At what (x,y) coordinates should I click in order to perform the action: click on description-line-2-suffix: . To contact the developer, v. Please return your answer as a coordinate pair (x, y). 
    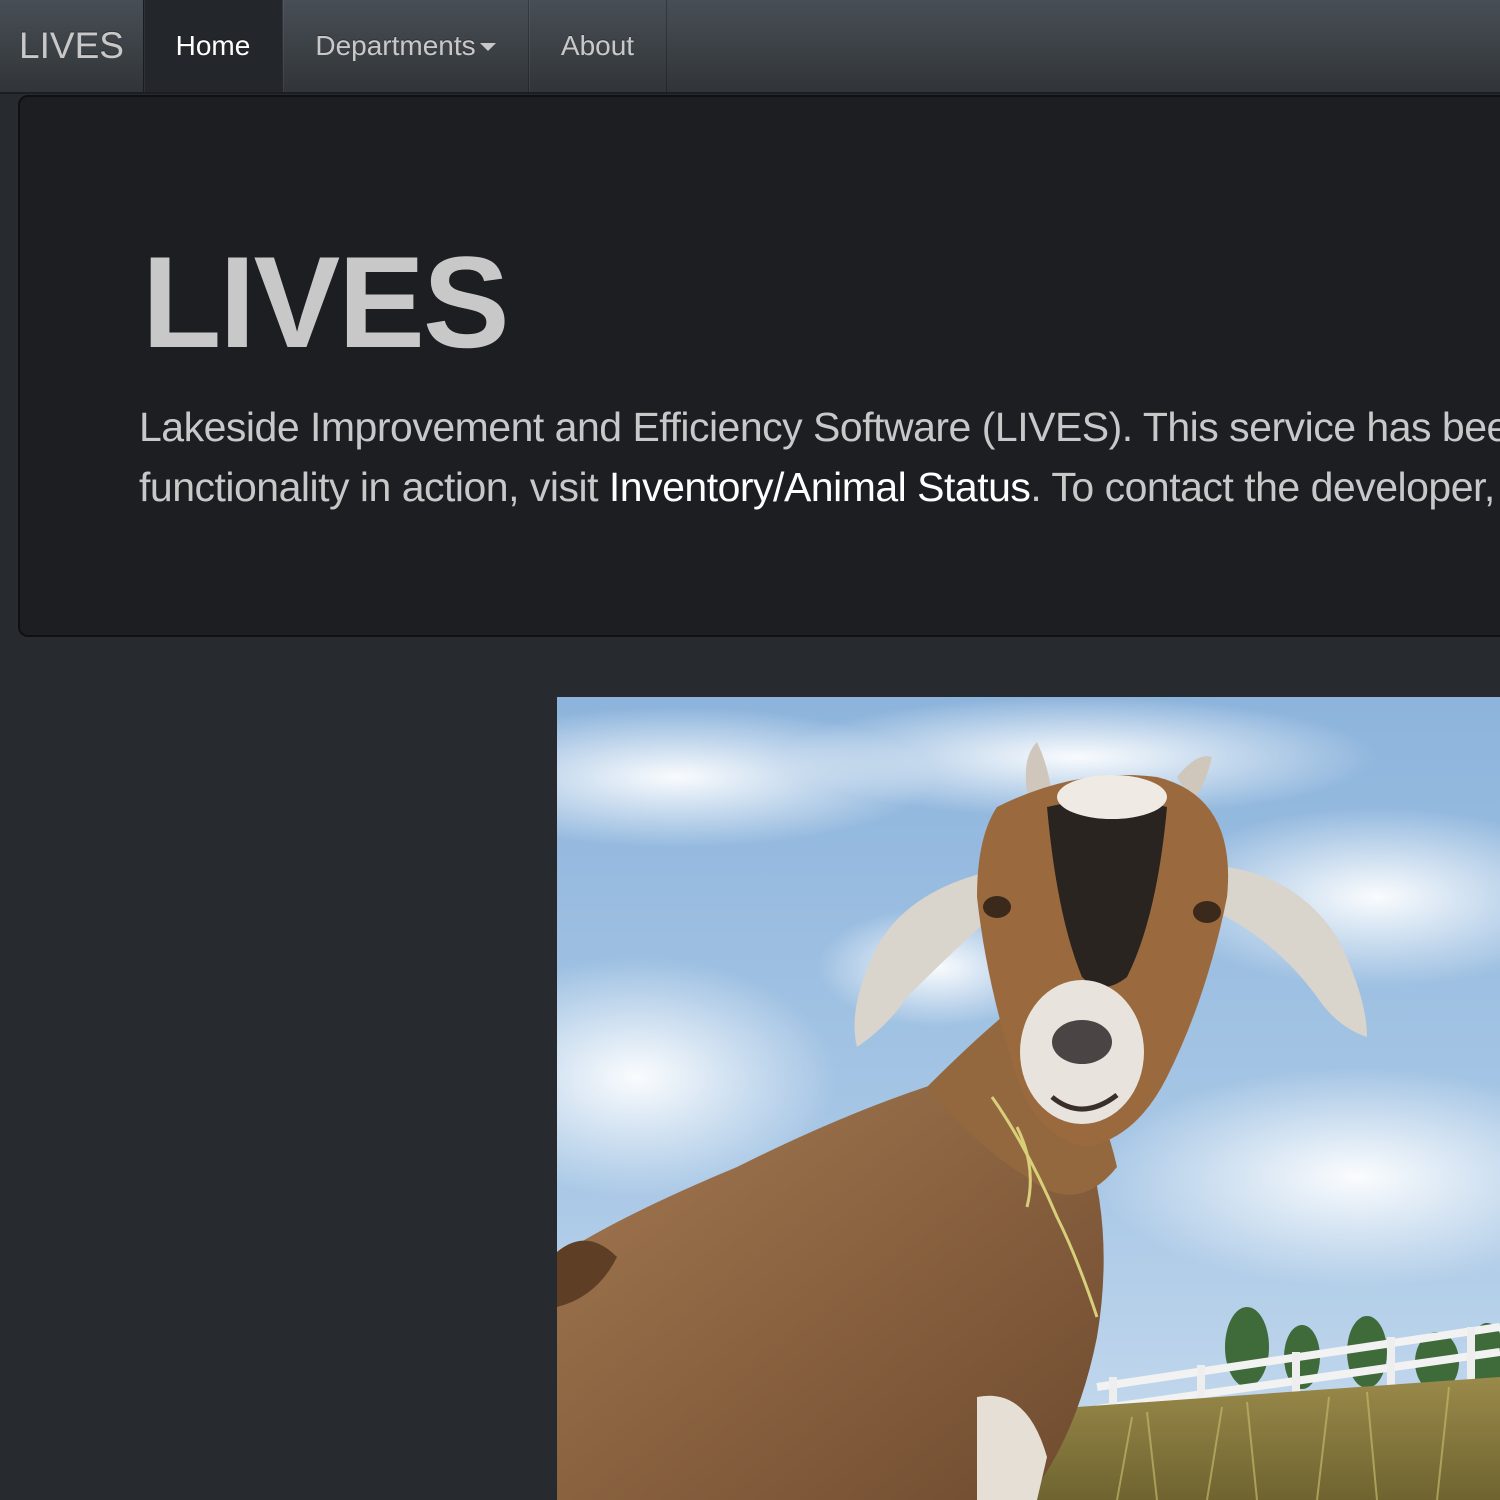
    Looking at the image, I should click on (1265, 487).